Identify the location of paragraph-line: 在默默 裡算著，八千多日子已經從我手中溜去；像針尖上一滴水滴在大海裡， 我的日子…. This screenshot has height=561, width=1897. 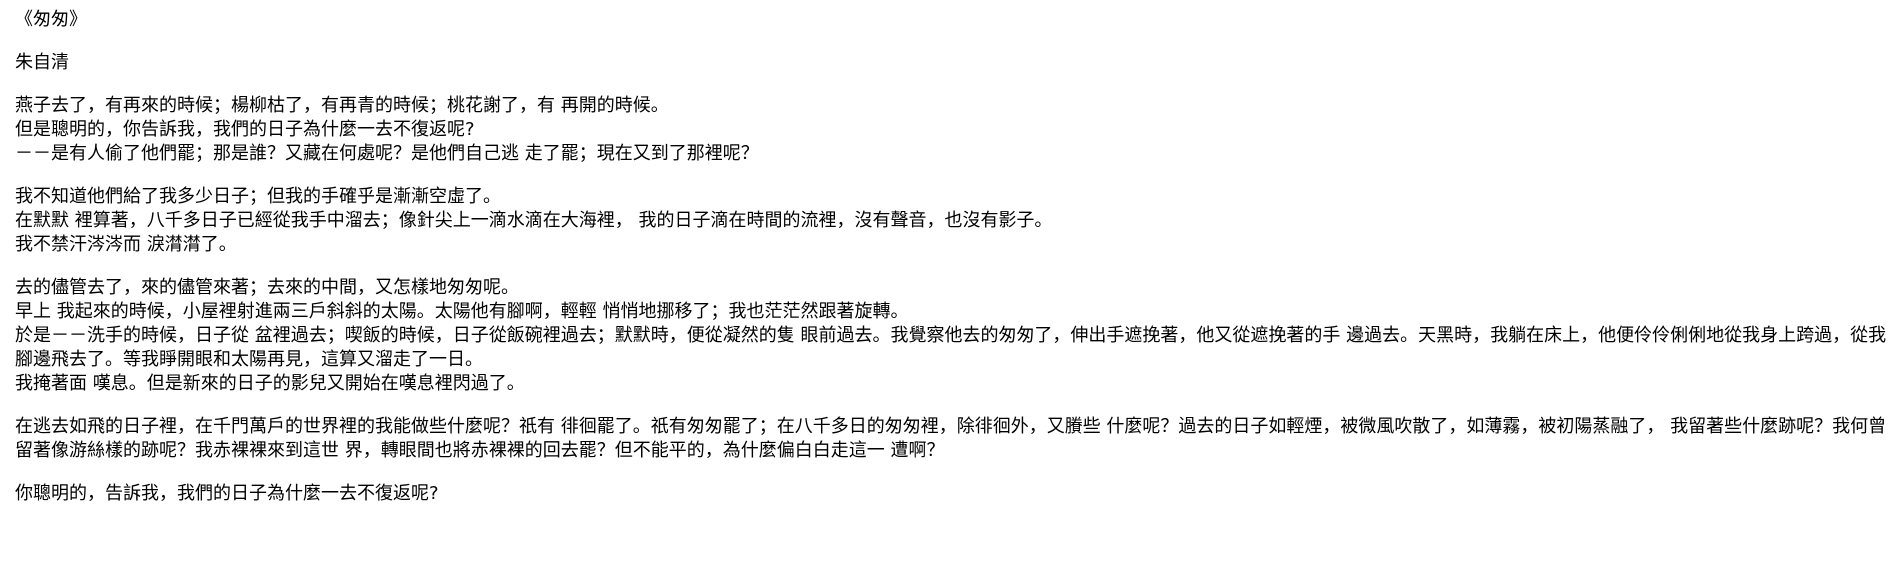
(534, 220).